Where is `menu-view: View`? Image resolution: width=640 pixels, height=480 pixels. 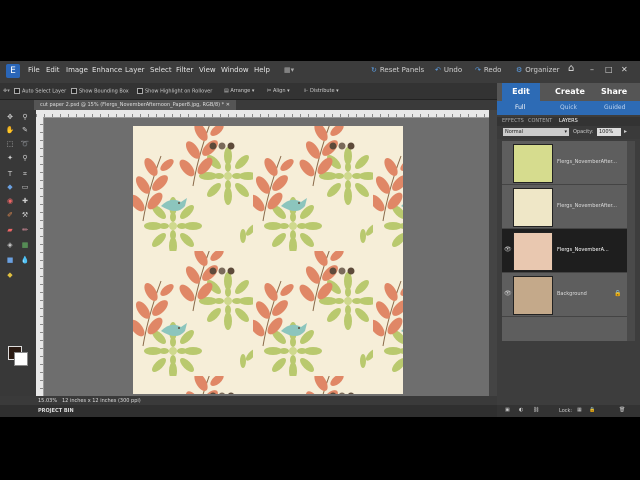 menu-view: View is located at coordinates (207, 70).